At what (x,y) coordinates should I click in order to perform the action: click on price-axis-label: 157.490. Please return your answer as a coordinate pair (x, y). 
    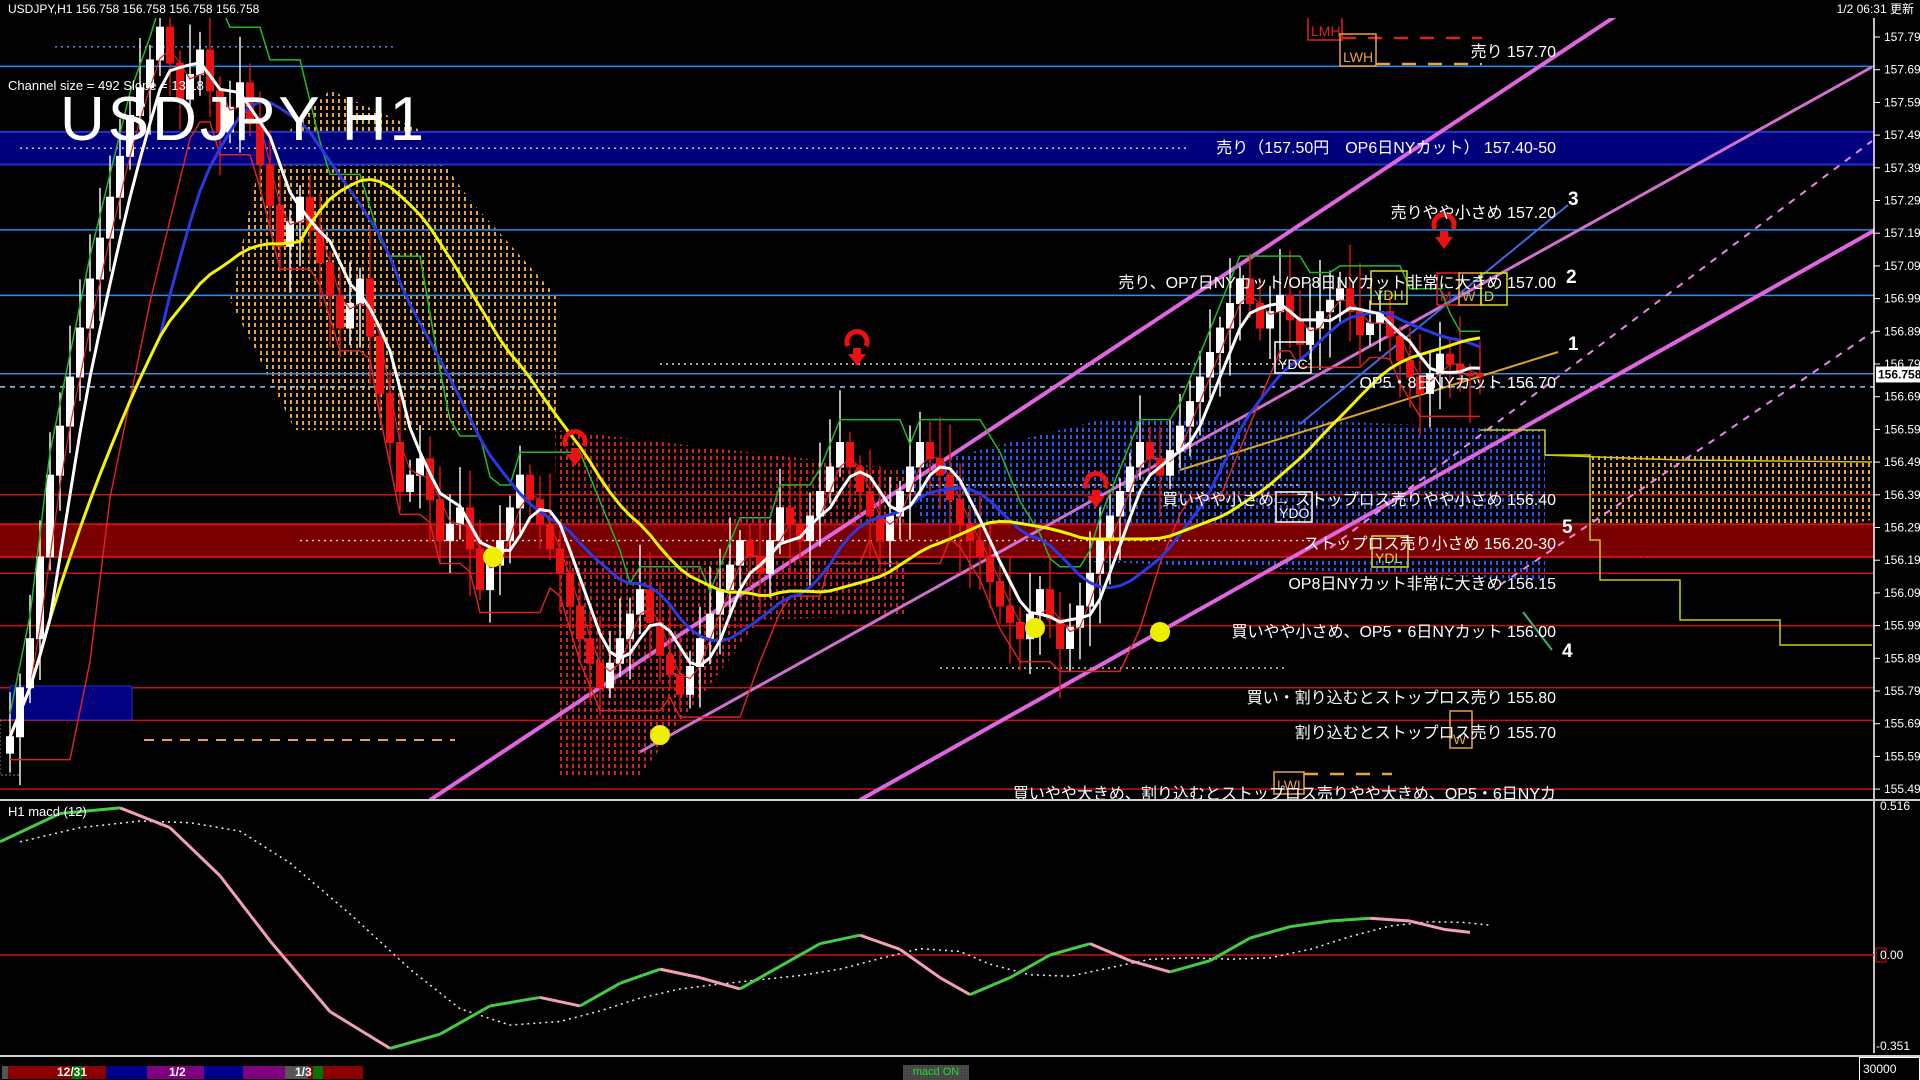
    Looking at the image, I should click on (1902, 135).